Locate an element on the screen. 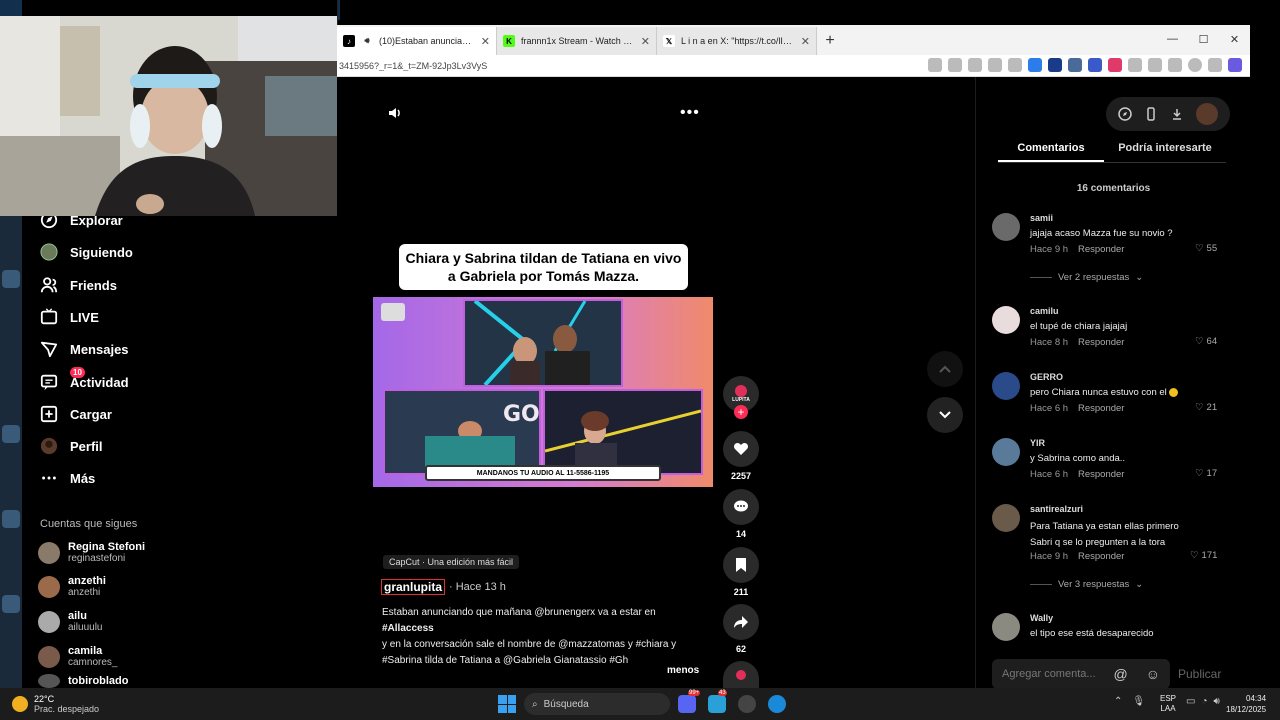 The width and height of the screenshot is (1280, 720). telegram-icon: 43 is located at coordinates (717, 701).